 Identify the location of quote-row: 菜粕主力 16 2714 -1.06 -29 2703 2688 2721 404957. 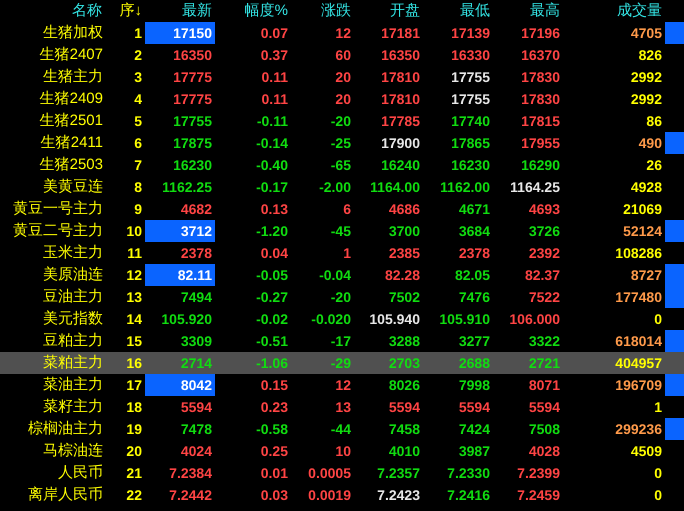
(342, 363).